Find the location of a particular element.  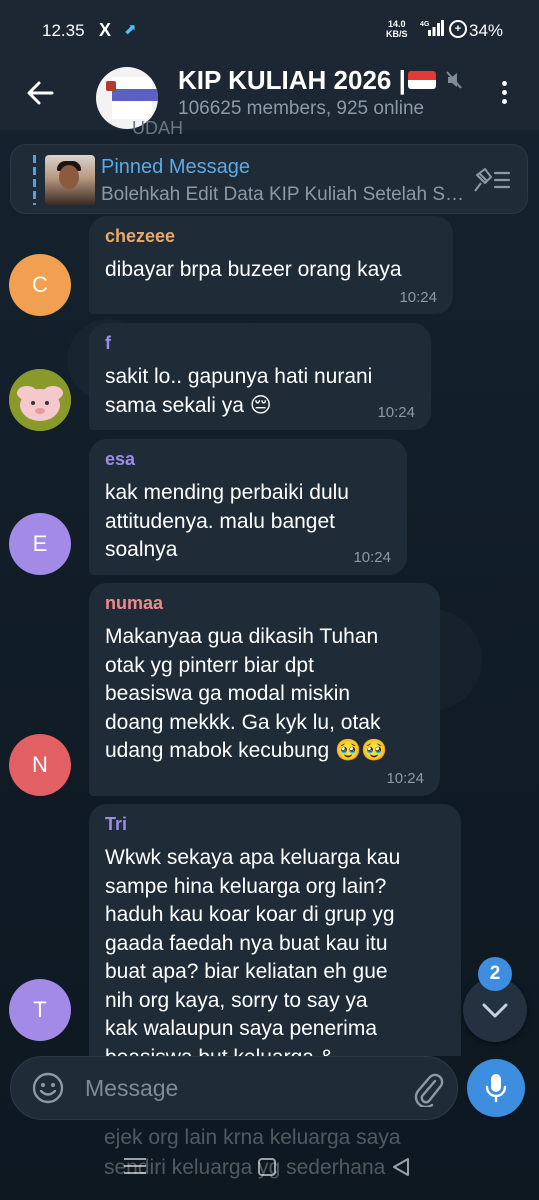

app-notification-icon: ⬈ is located at coordinates (130, 29).